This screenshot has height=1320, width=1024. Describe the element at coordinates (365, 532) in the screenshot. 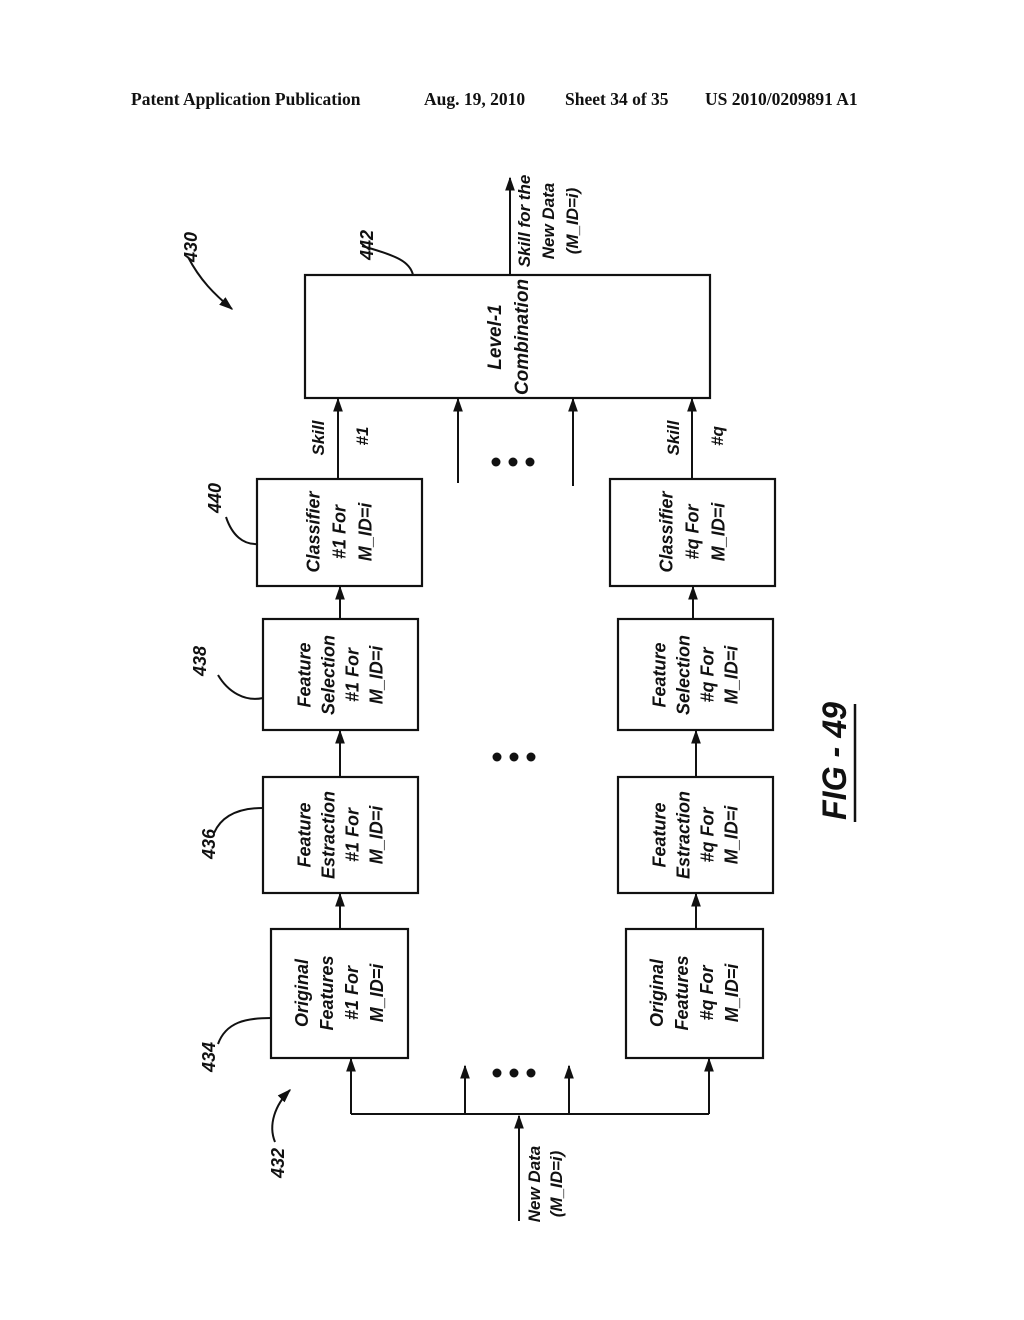

I see `classifier-label-1-line: M_ID=i` at that location.